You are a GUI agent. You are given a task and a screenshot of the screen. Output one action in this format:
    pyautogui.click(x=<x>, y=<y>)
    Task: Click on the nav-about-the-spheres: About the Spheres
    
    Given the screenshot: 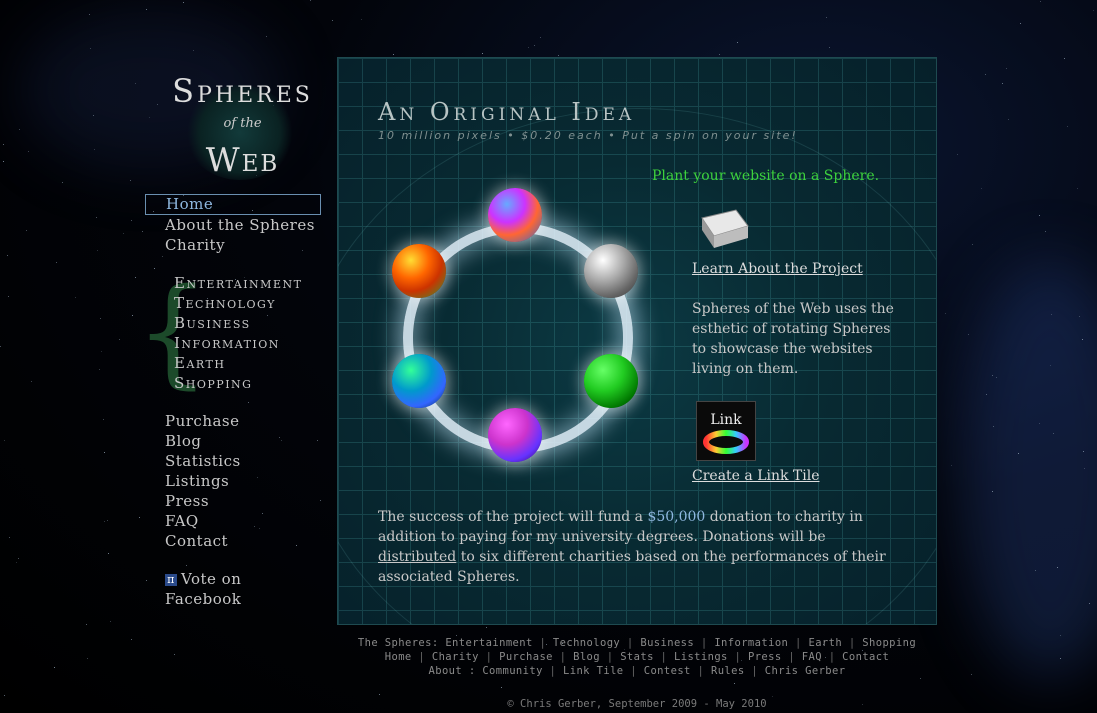 What is the action you would take?
    pyautogui.click(x=235, y=225)
    